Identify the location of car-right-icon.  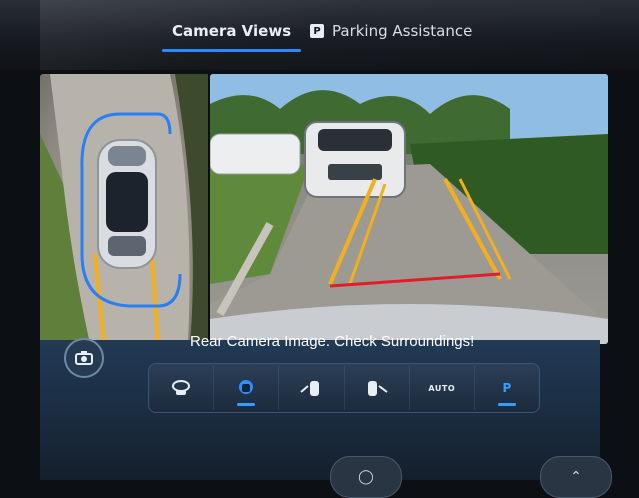
(377, 388).